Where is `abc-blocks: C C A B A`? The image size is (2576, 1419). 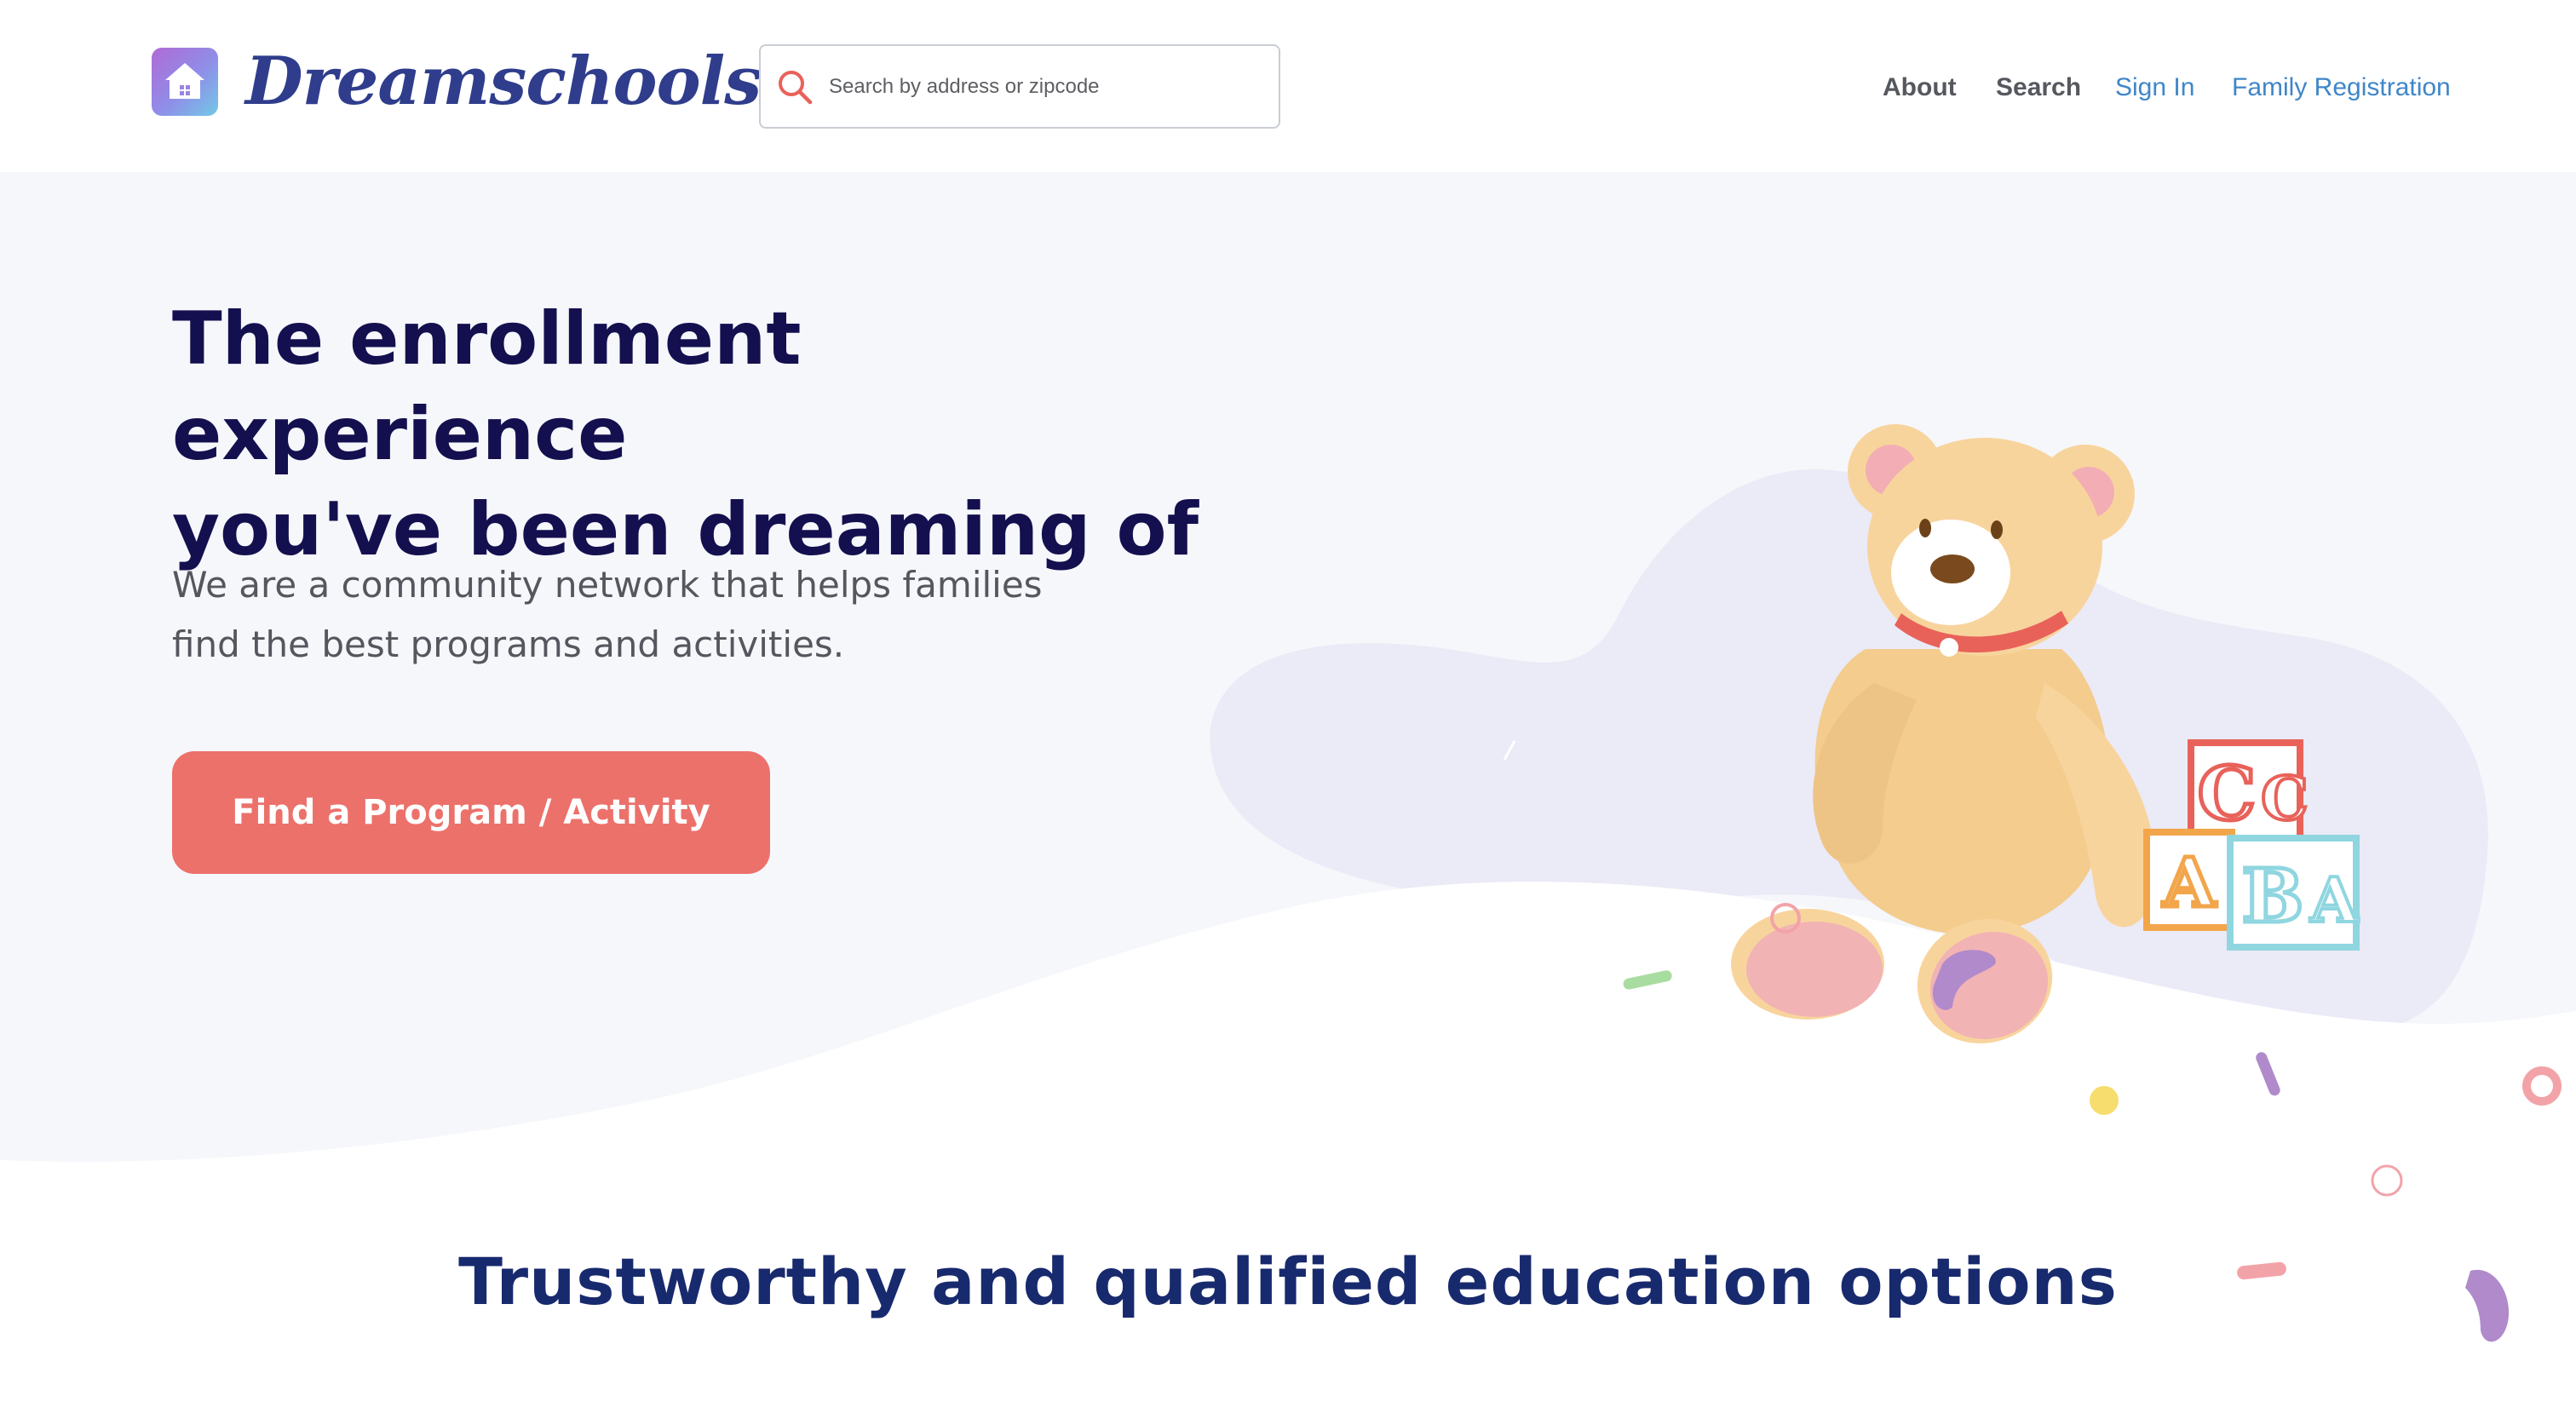
abc-blocks: C C A B A is located at coordinates (2251, 845).